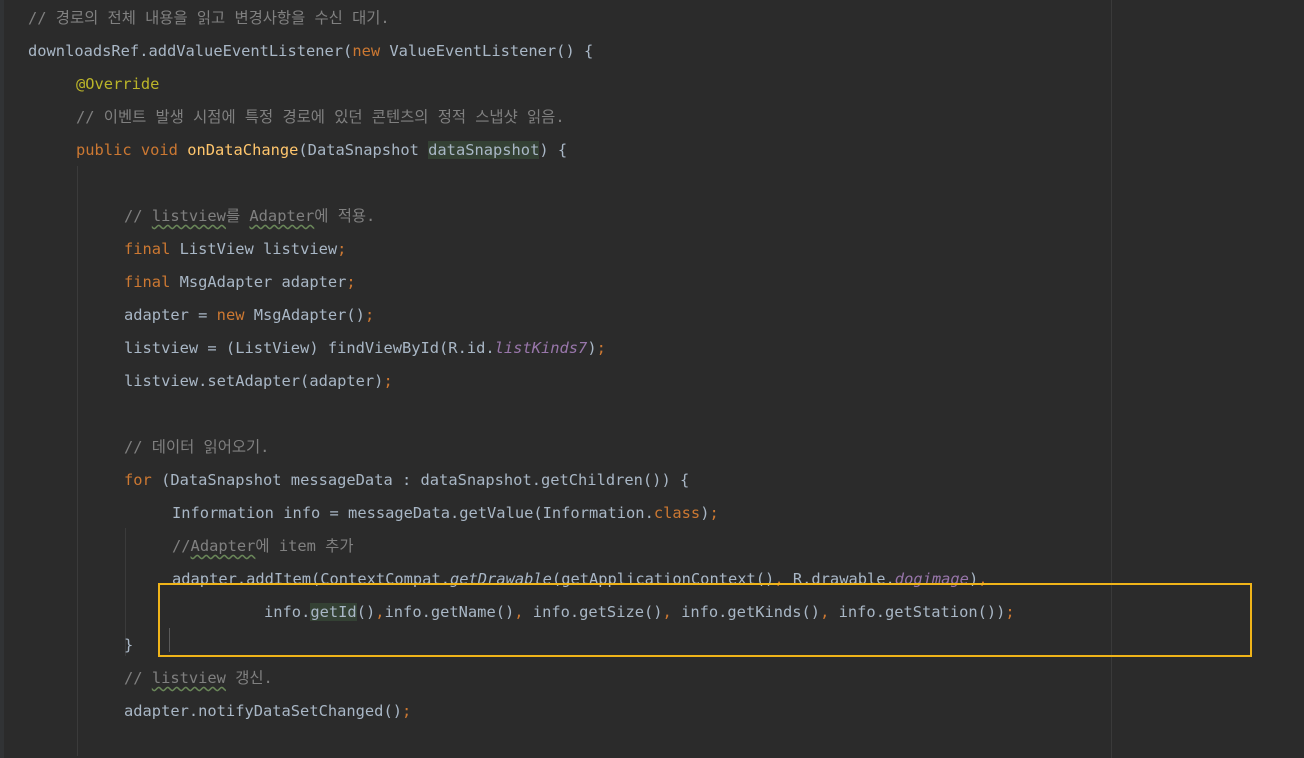 Image resolution: width=1304 pixels, height=758 pixels. What do you see at coordinates (366, 612) in the screenshot?
I see `code-token: ()` at bounding box center [366, 612].